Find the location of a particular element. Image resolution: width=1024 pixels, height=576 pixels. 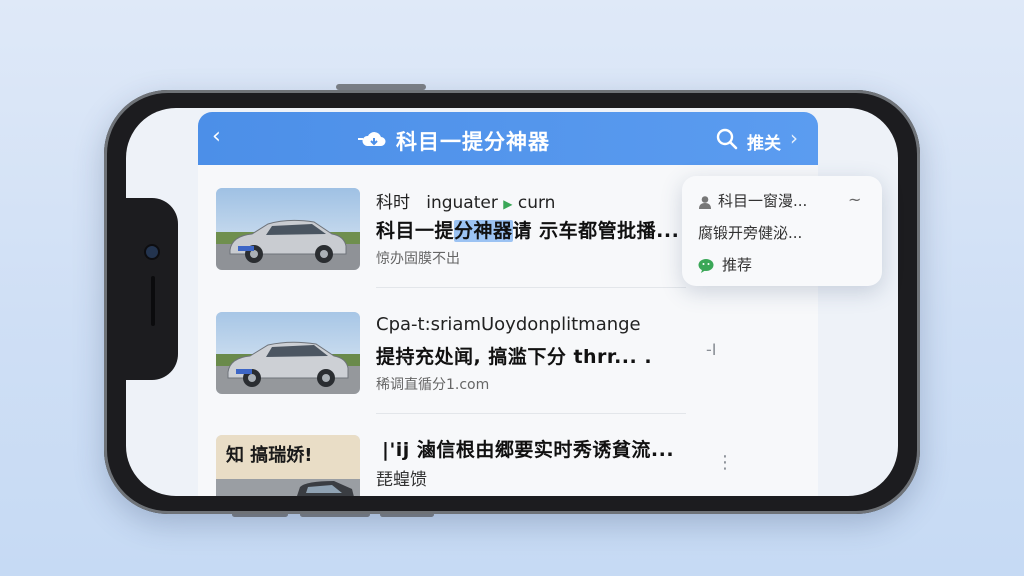

thumbnail-caption: 知 搞瑞娇! is located at coordinates (269, 455).